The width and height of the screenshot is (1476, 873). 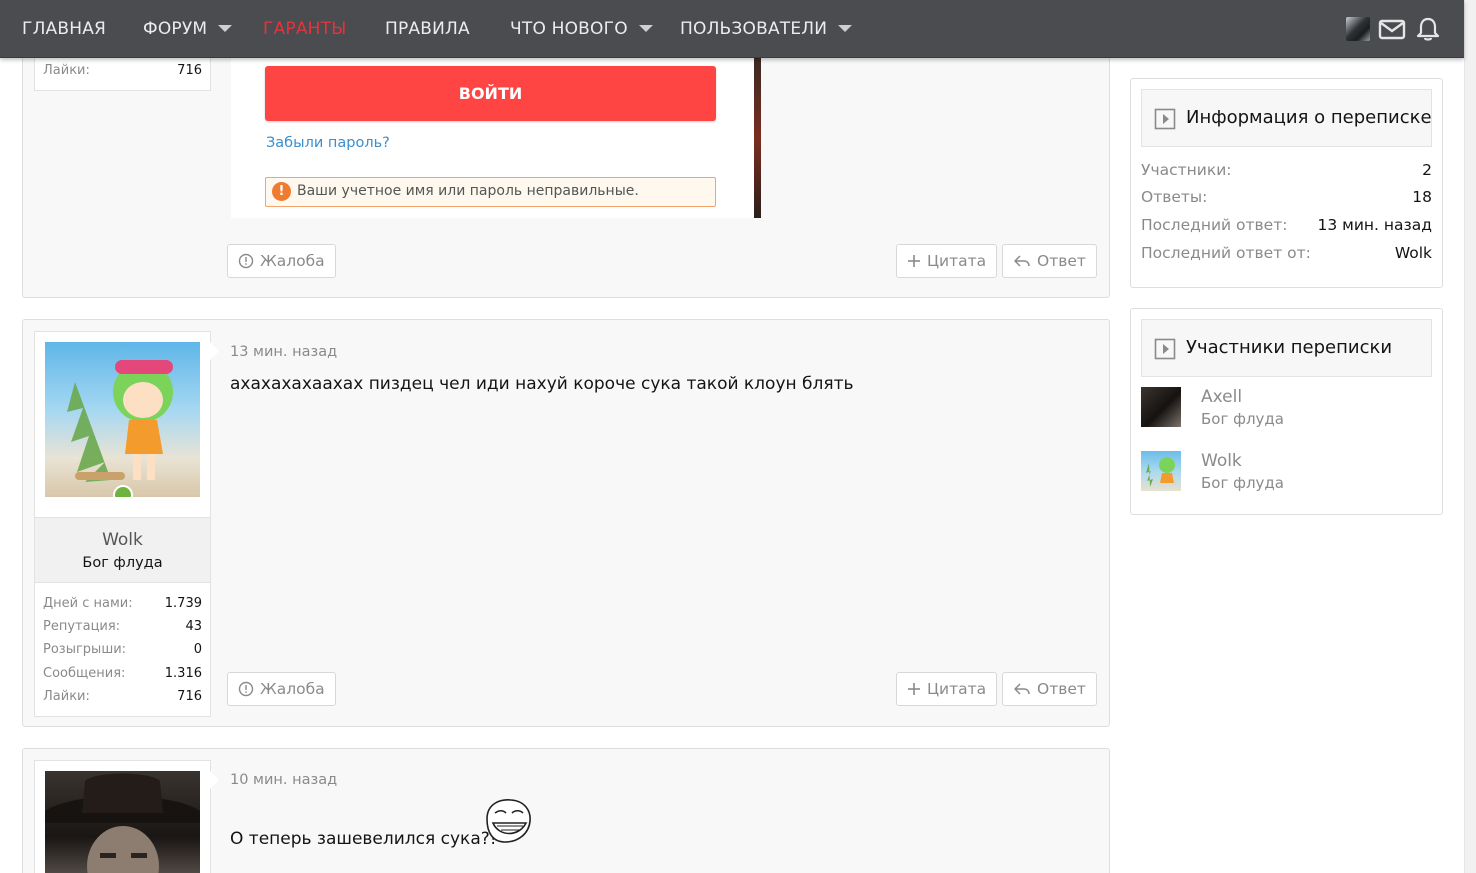 I want to click on stat-days: Дней с нами: 1.739, so click(x=122, y=606).